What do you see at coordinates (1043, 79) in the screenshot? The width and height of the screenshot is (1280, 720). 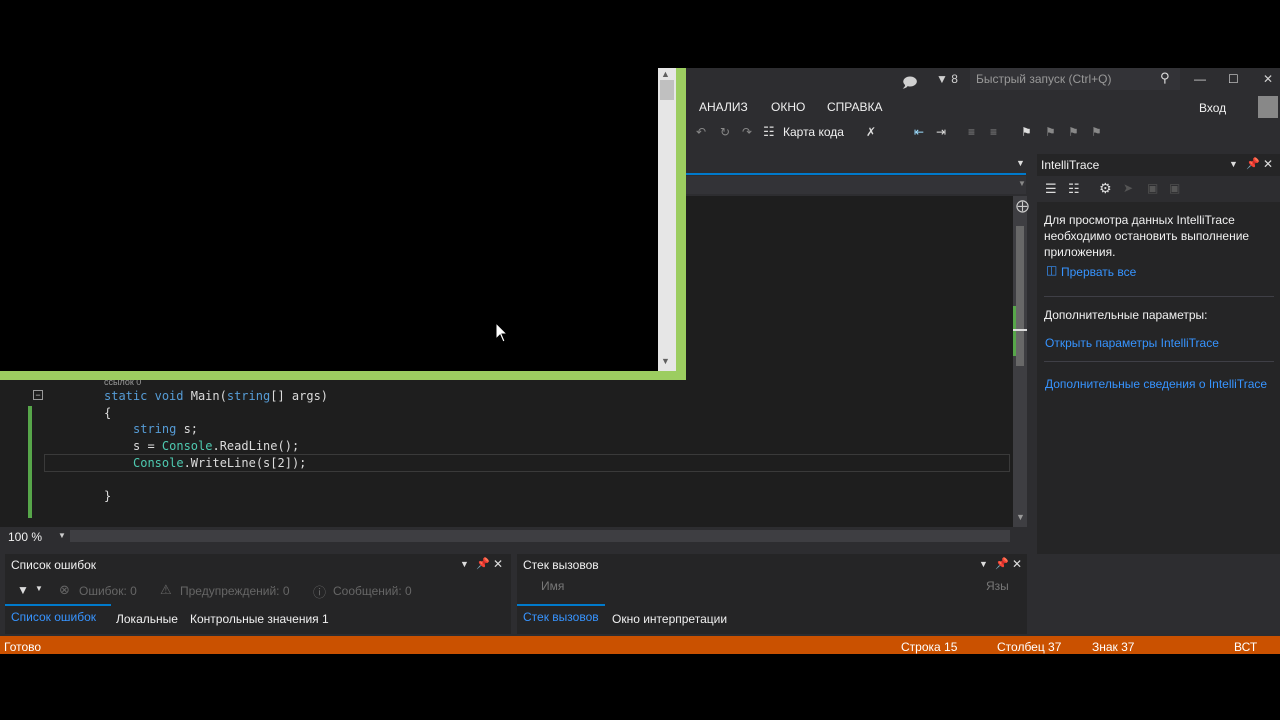 I see `quick-launch-input: Быстрый запуск (Ctrl+Q)` at bounding box center [1043, 79].